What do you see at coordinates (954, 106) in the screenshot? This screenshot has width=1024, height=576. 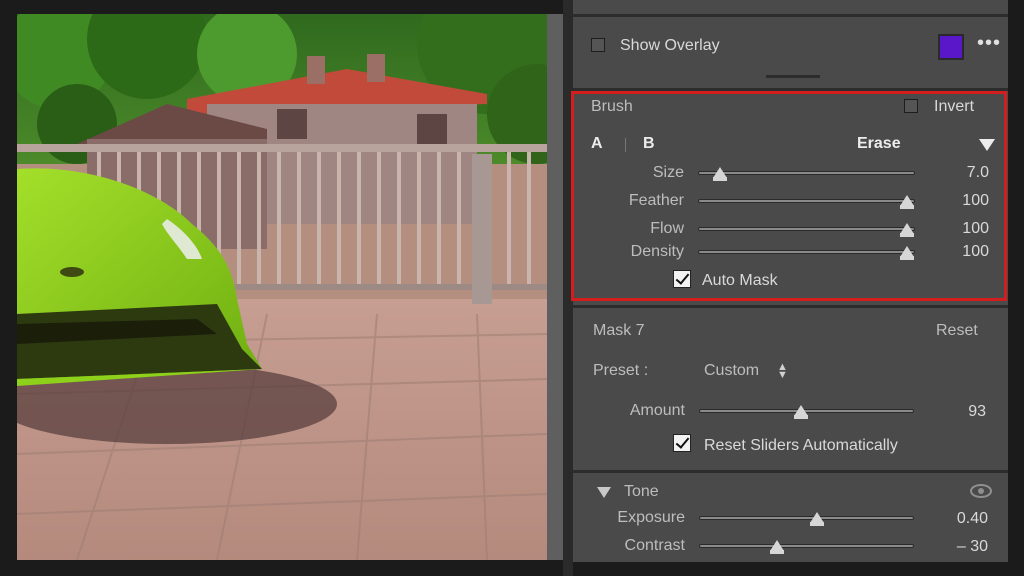 I see `invert-label: Invert` at bounding box center [954, 106].